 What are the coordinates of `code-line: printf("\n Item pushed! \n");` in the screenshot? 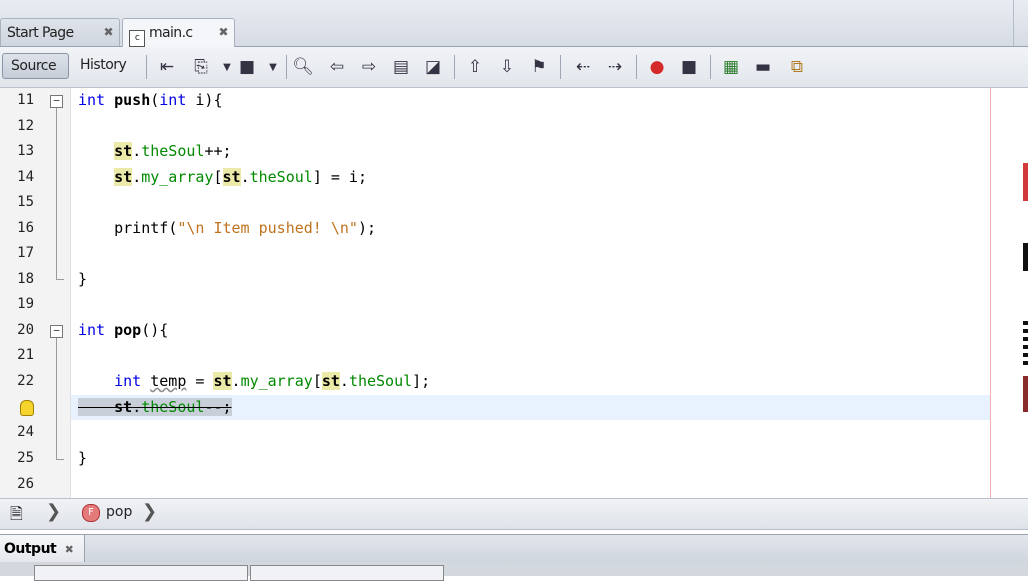 It's located at (245, 228).